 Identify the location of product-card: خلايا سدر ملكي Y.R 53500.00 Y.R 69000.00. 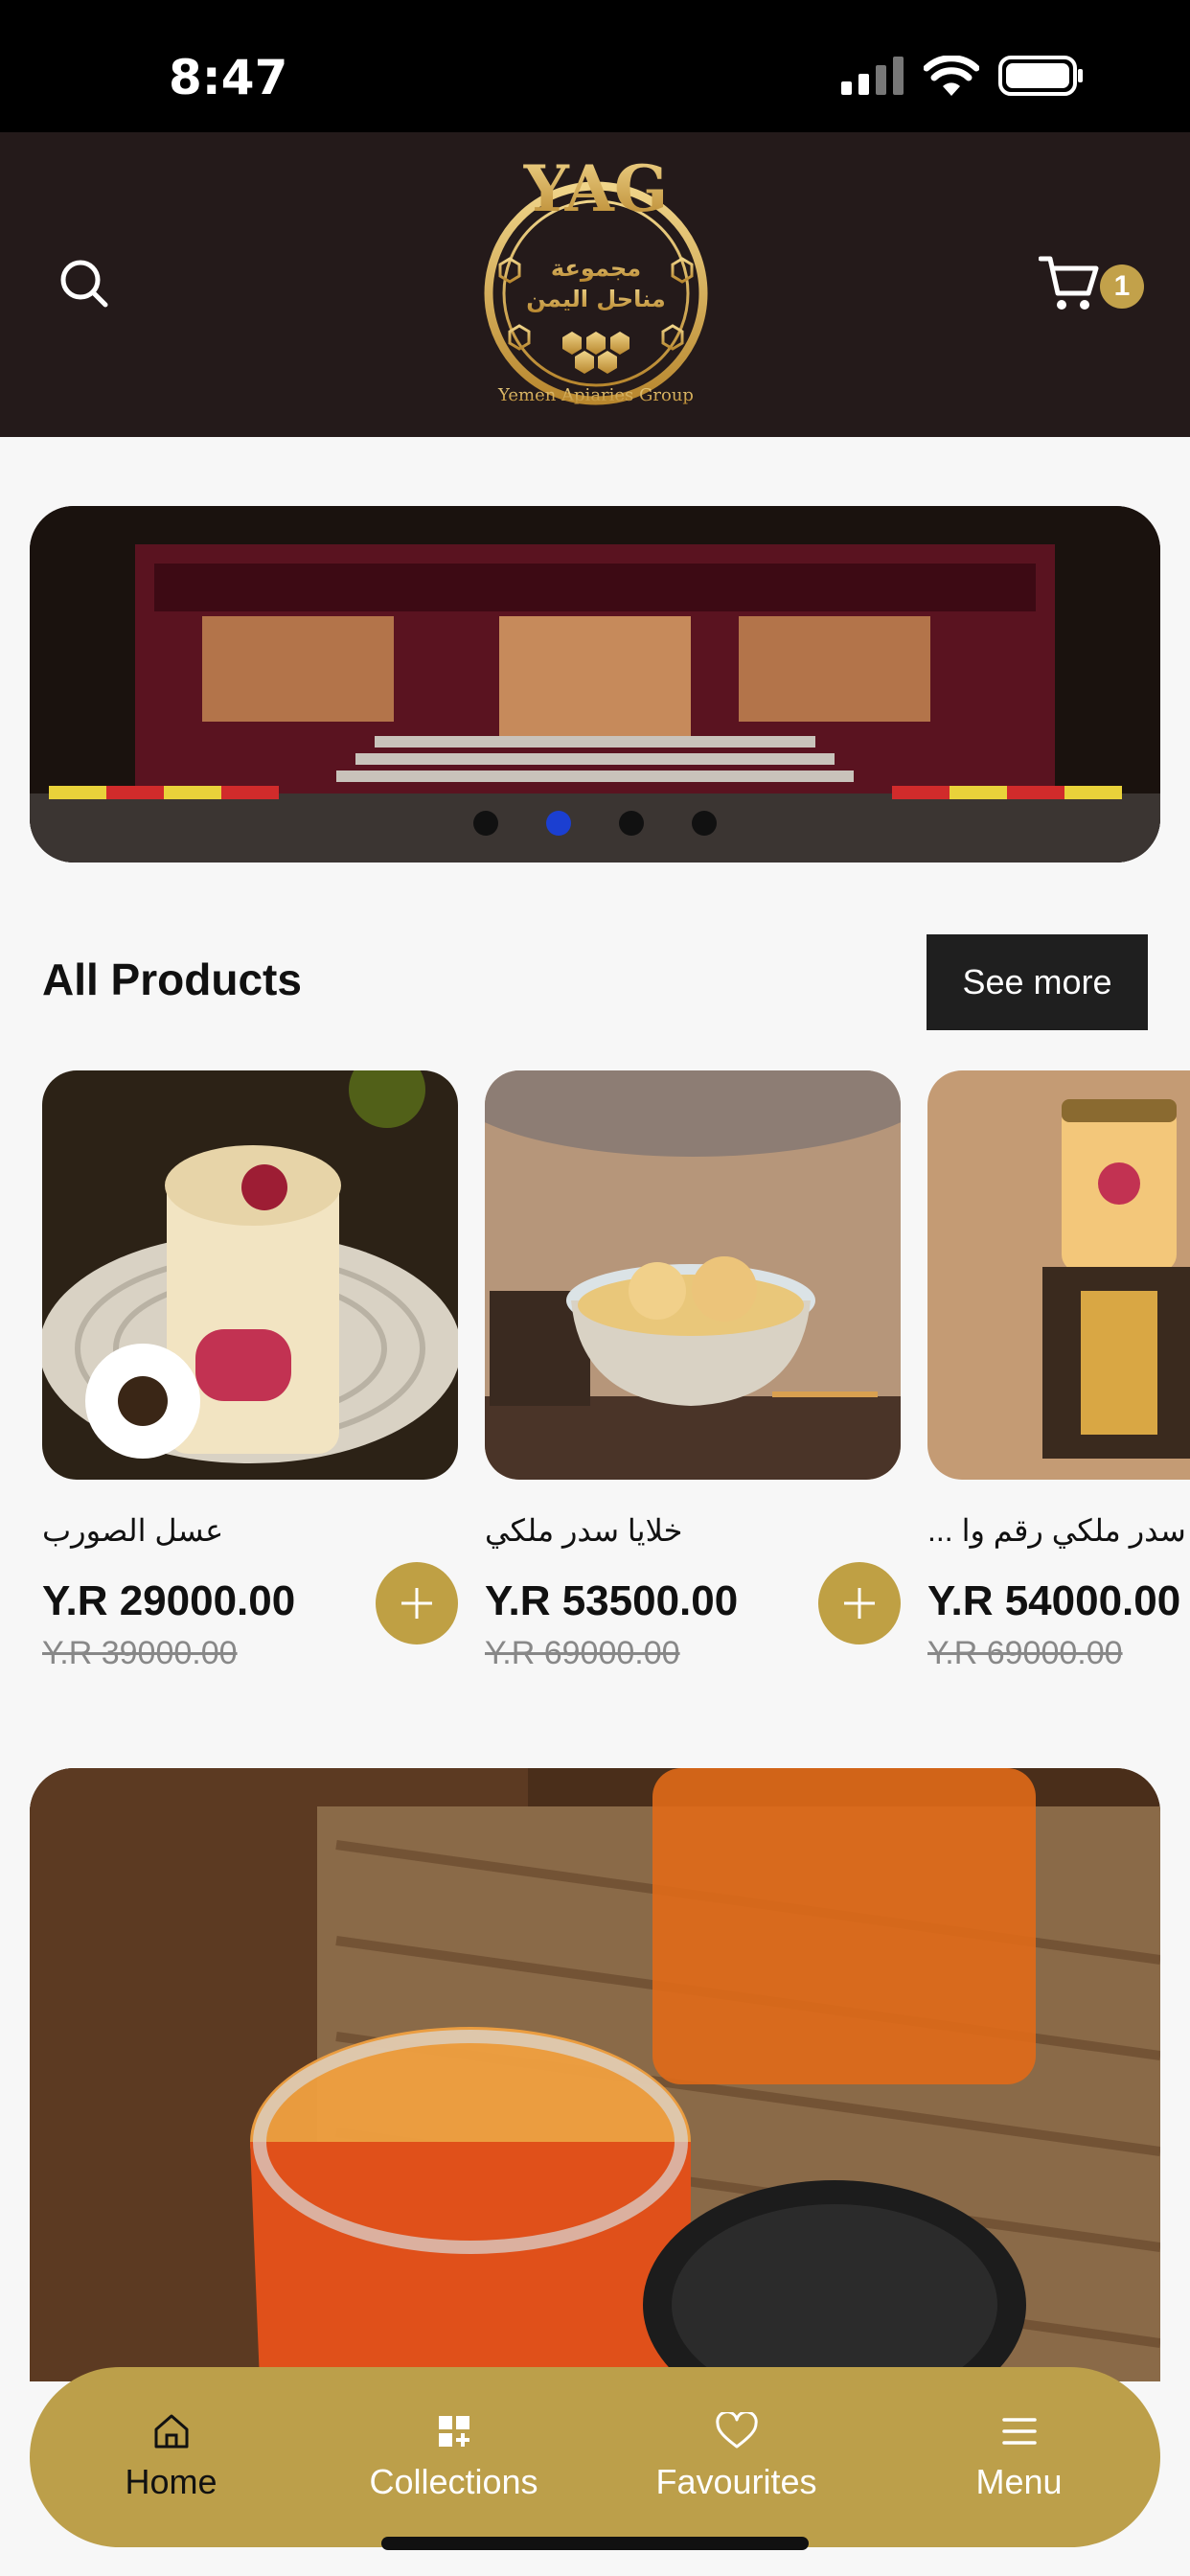
(693, 1371).